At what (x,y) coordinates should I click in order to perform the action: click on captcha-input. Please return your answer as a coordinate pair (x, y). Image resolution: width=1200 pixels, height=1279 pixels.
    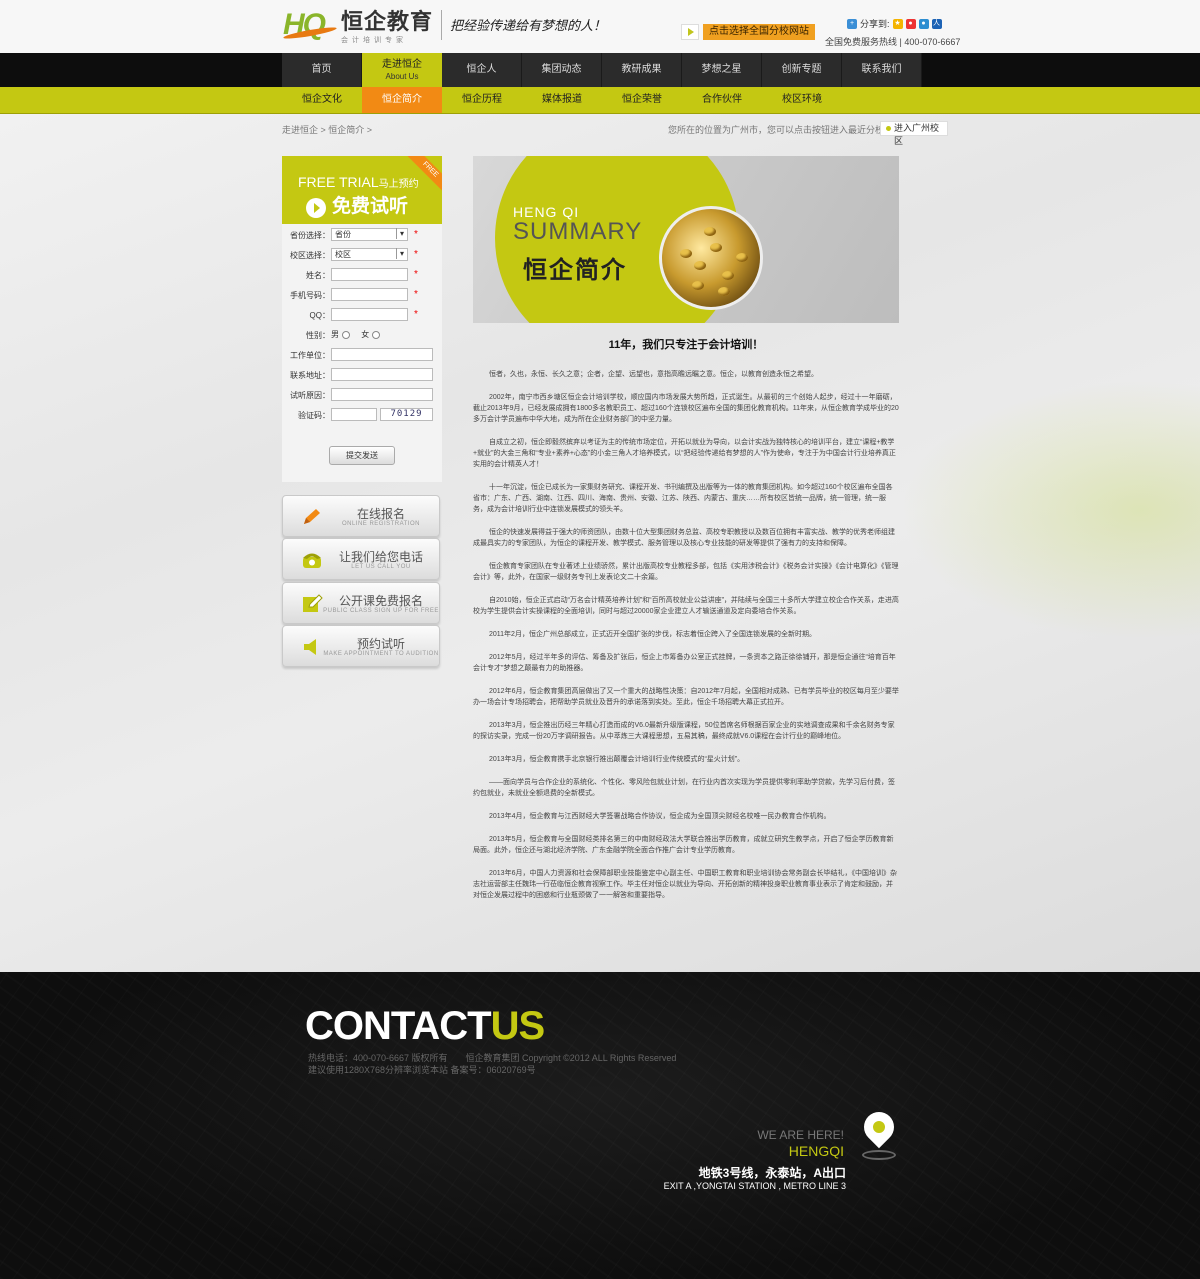
    Looking at the image, I should click on (354, 414).